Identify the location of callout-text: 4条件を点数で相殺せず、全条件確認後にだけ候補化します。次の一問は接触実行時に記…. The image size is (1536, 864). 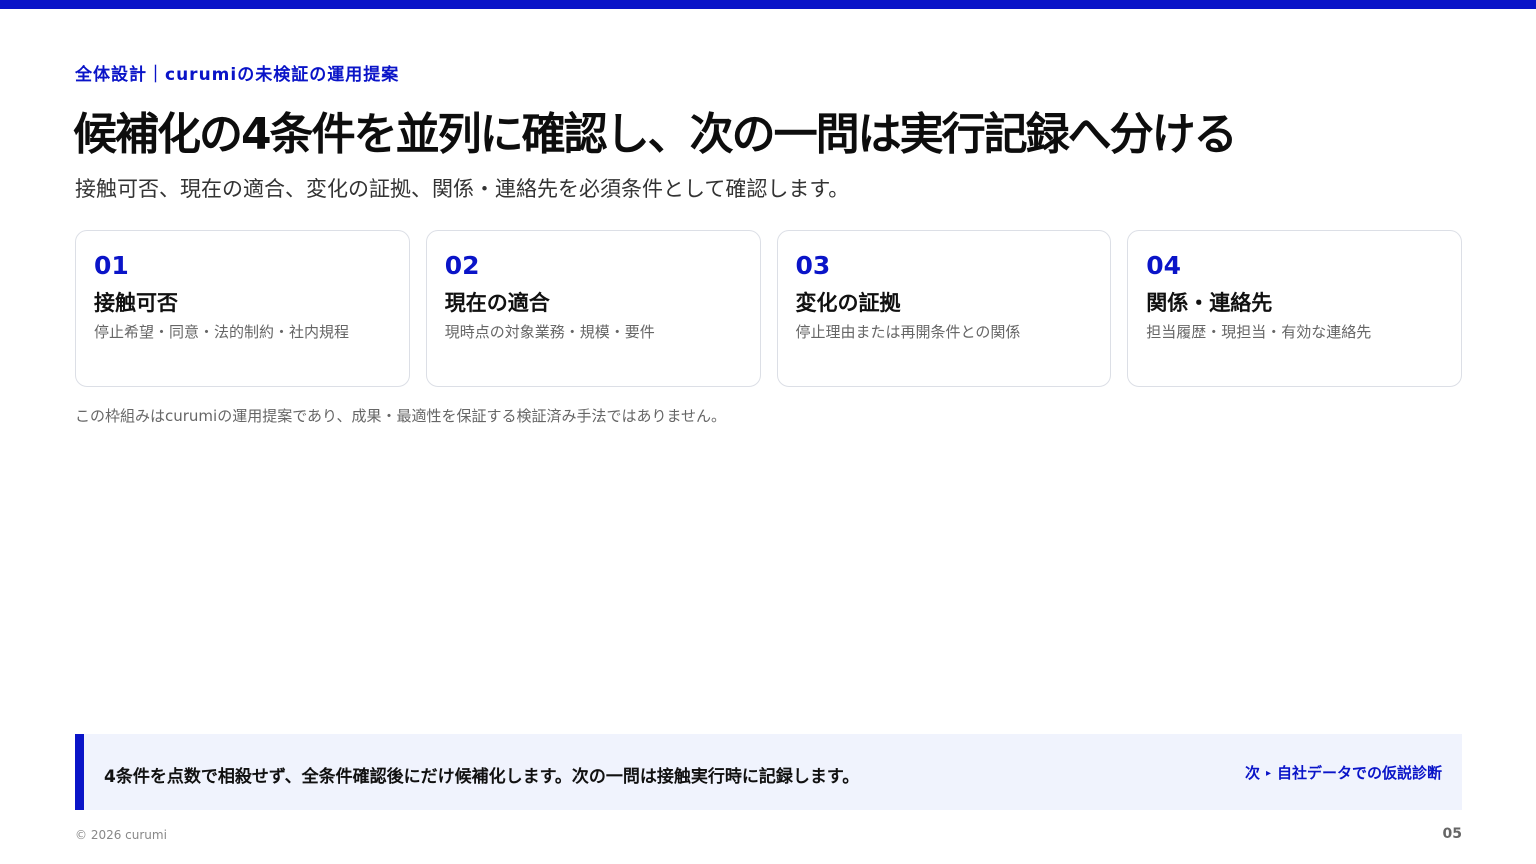
(482, 777).